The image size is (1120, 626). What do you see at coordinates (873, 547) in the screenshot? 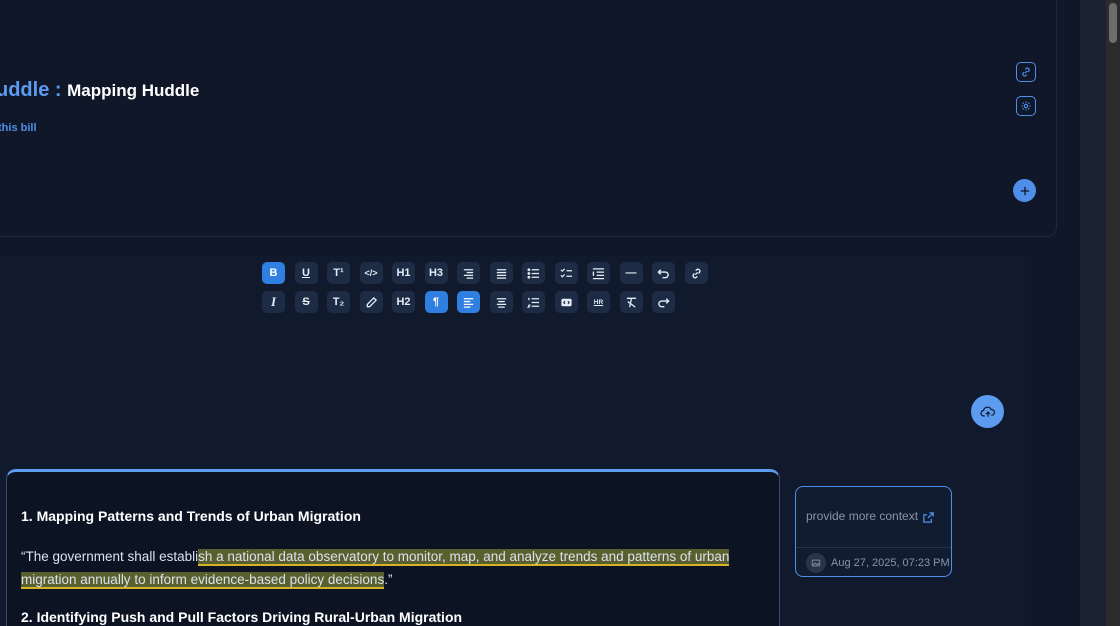
I see `comment-divider` at bounding box center [873, 547].